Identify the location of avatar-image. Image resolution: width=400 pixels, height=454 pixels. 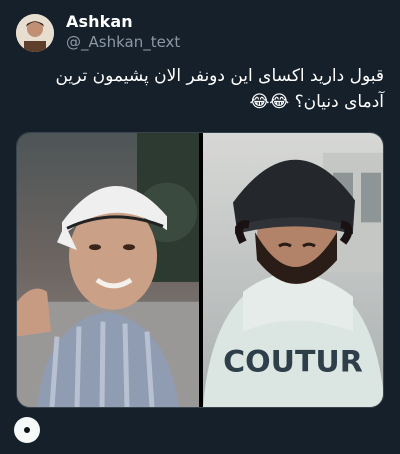
(35, 33).